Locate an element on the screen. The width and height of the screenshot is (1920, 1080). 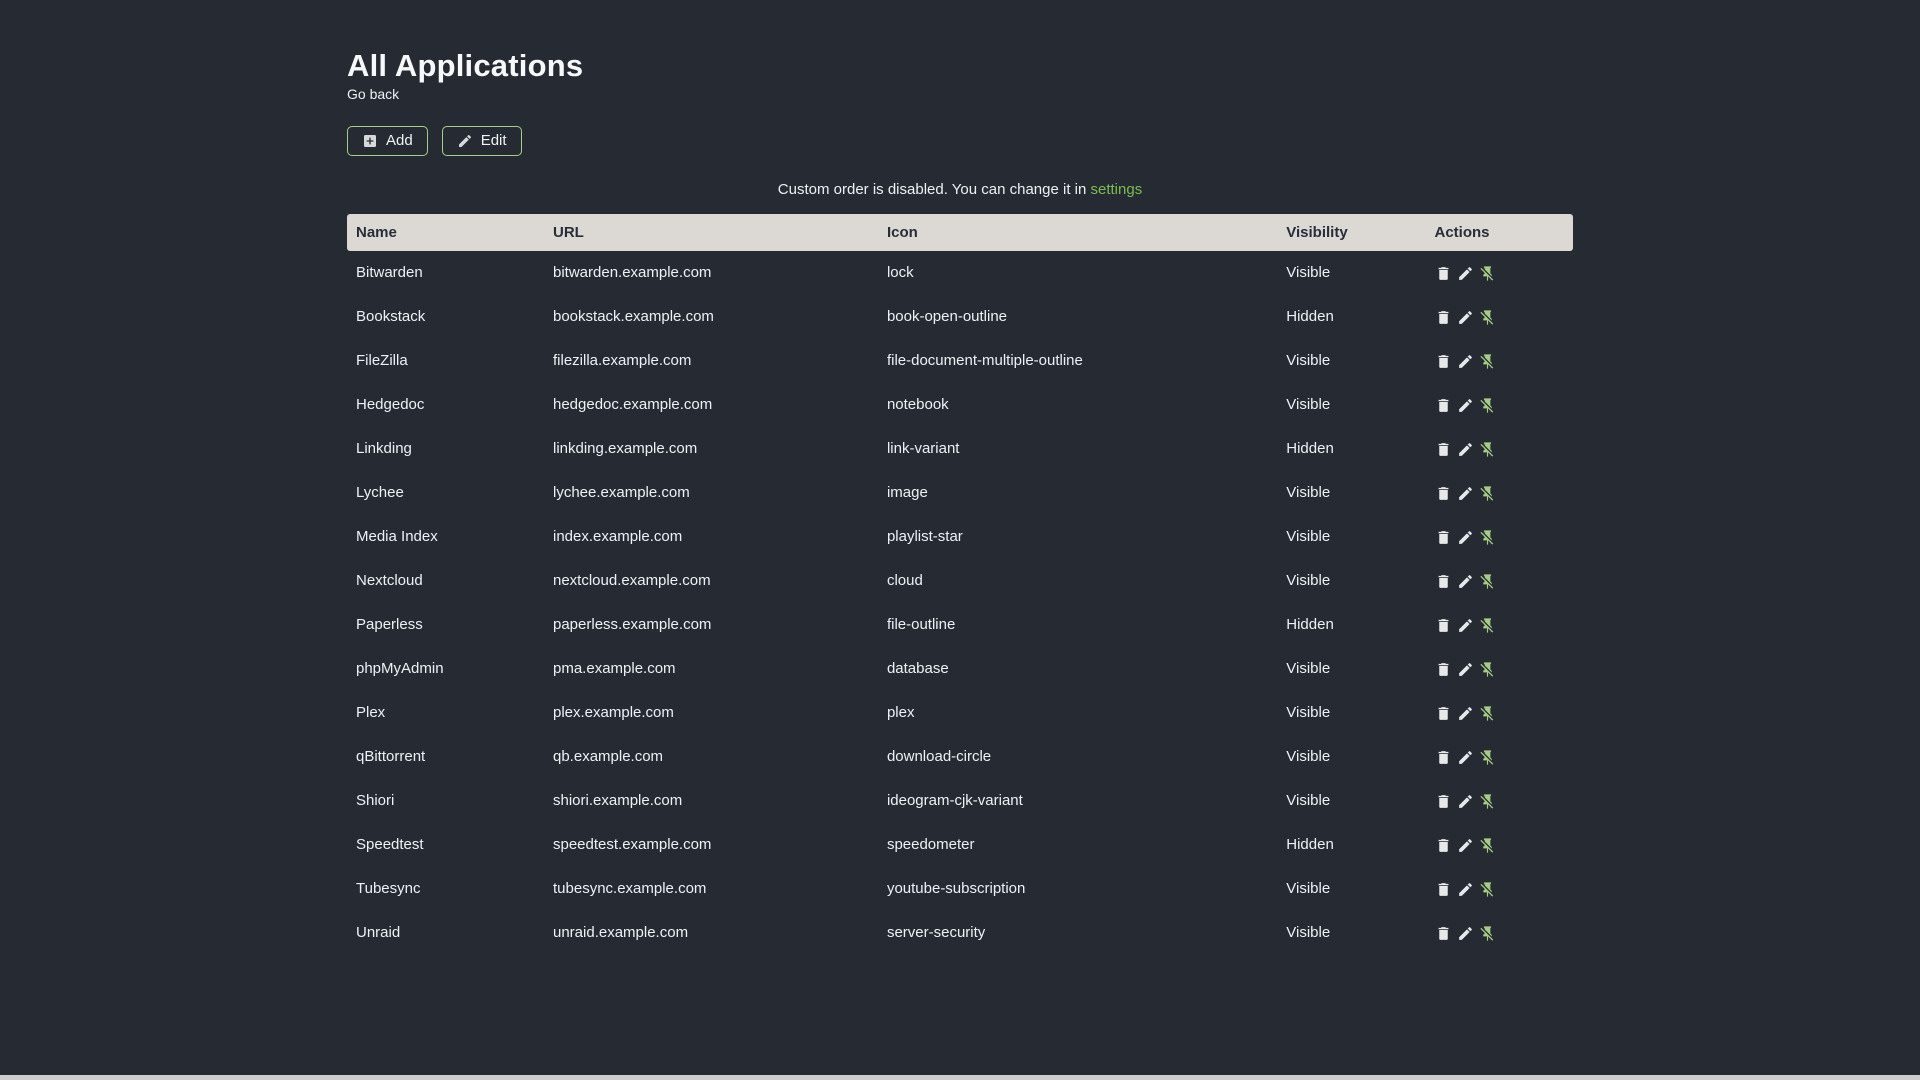
app-name-cell: Speedtest is located at coordinates (390, 844).